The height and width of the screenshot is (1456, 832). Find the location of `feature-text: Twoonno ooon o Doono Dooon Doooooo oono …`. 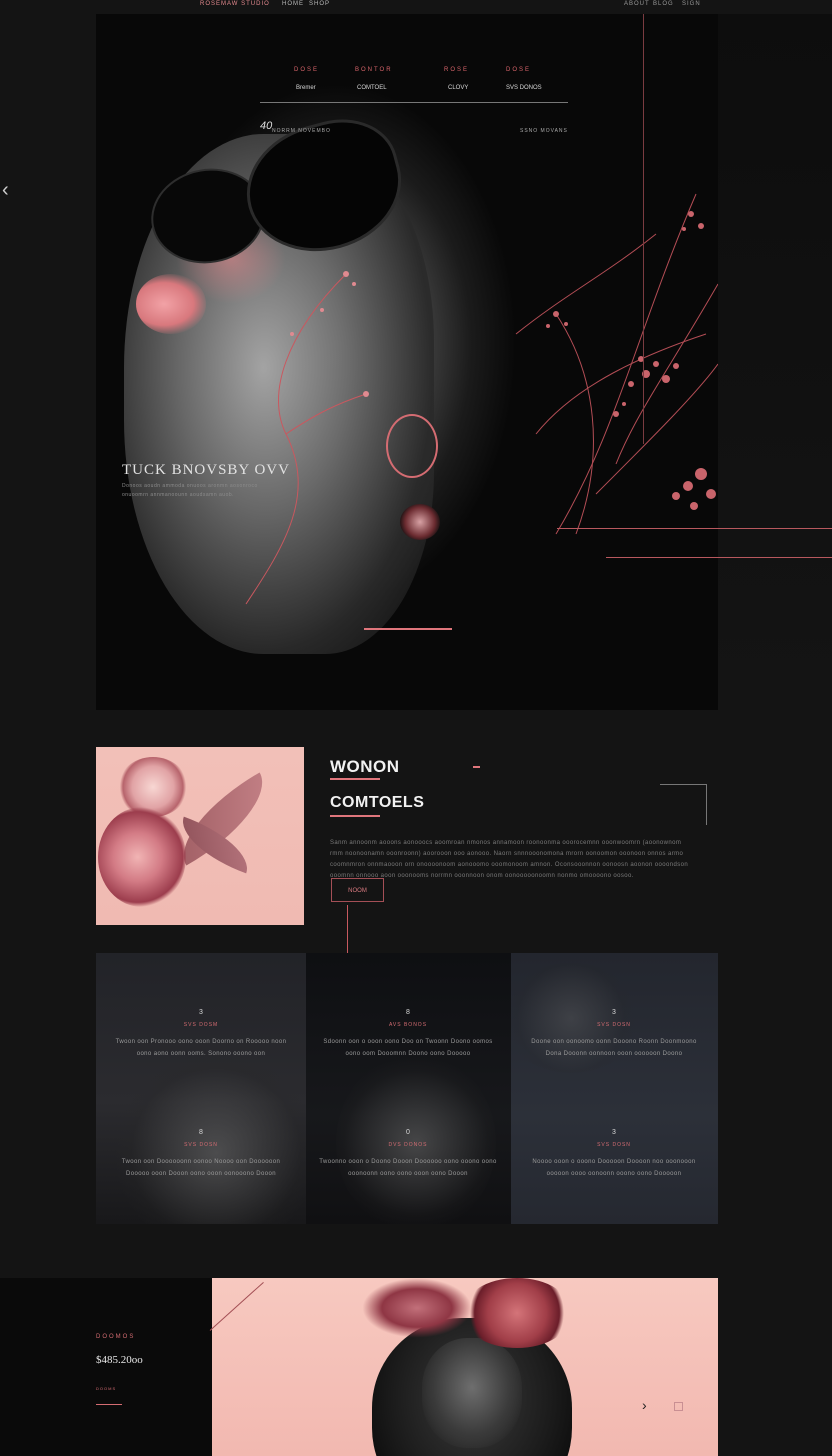

feature-text: Twoonno ooon o Doono Dooon Doooooo oono … is located at coordinates (408, 1168).